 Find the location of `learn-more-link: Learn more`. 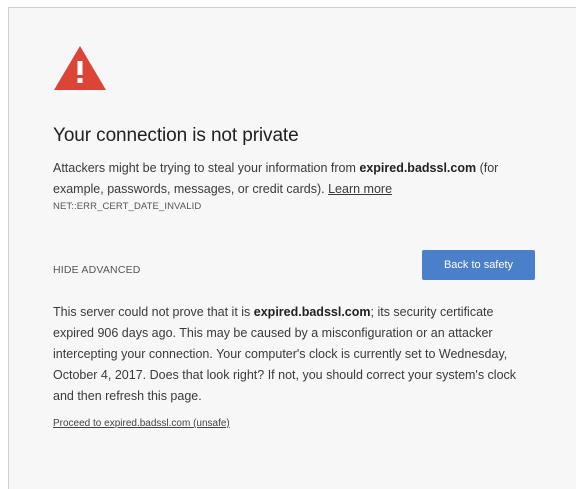

learn-more-link: Learn more is located at coordinates (360, 189).